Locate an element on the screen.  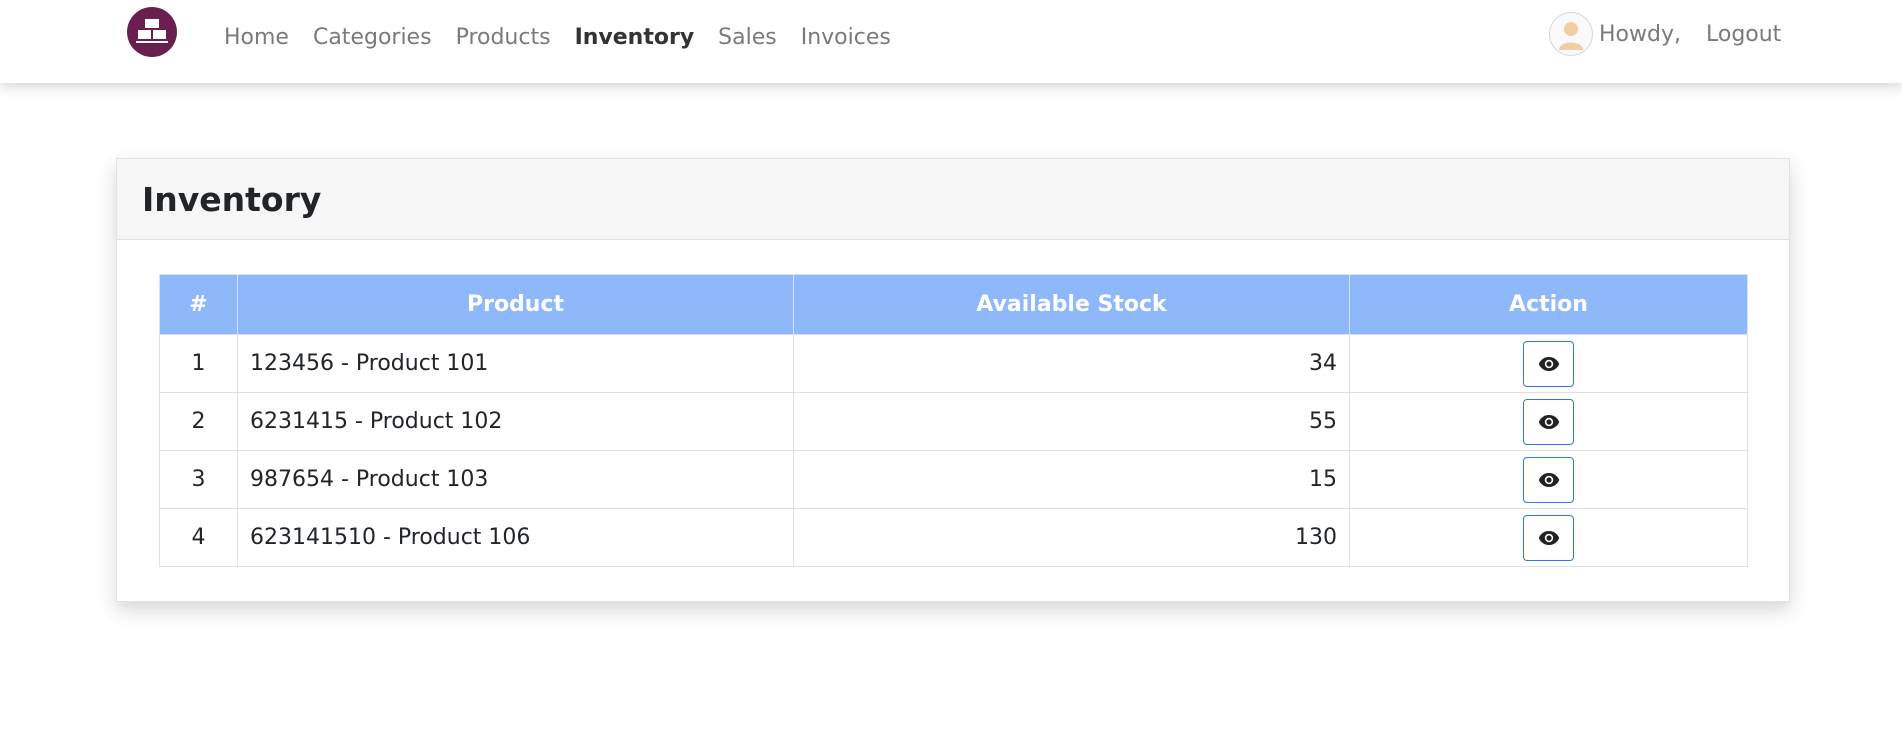
table-row: 1 123456 - Product 101 34 is located at coordinates (953, 363).